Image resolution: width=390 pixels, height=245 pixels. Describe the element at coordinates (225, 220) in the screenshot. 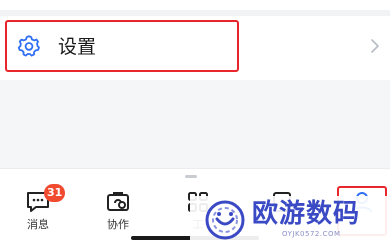

I see `watermark-logo-icon` at that location.